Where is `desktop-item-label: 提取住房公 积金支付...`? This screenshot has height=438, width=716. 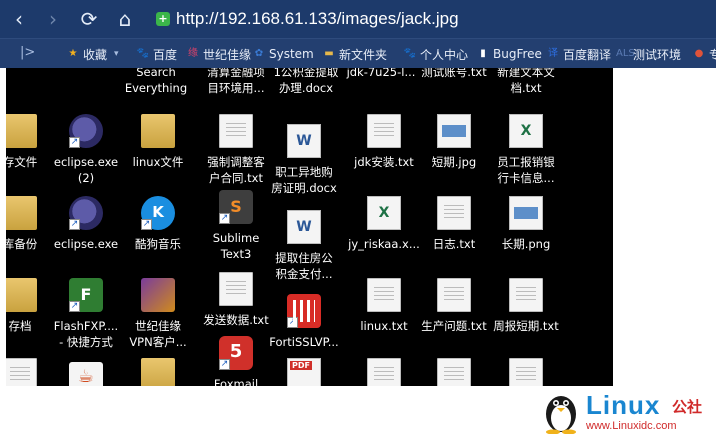
desktop-item-label: 提取住房公 积金支付... is located at coordinates (304, 266).